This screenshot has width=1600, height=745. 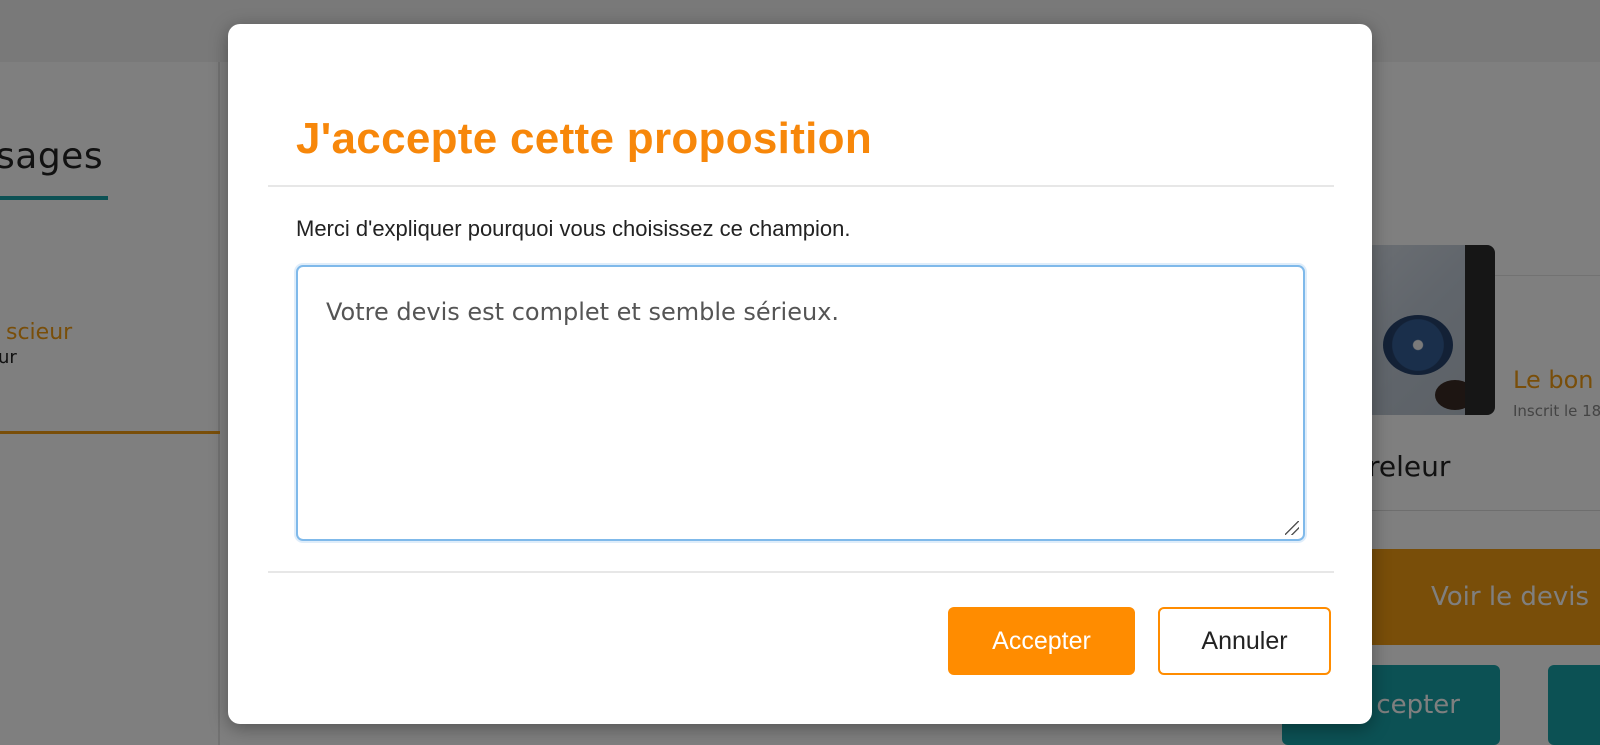 What do you see at coordinates (1244, 641) in the screenshot?
I see `cancel-button: Annuler` at bounding box center [1244, 641].